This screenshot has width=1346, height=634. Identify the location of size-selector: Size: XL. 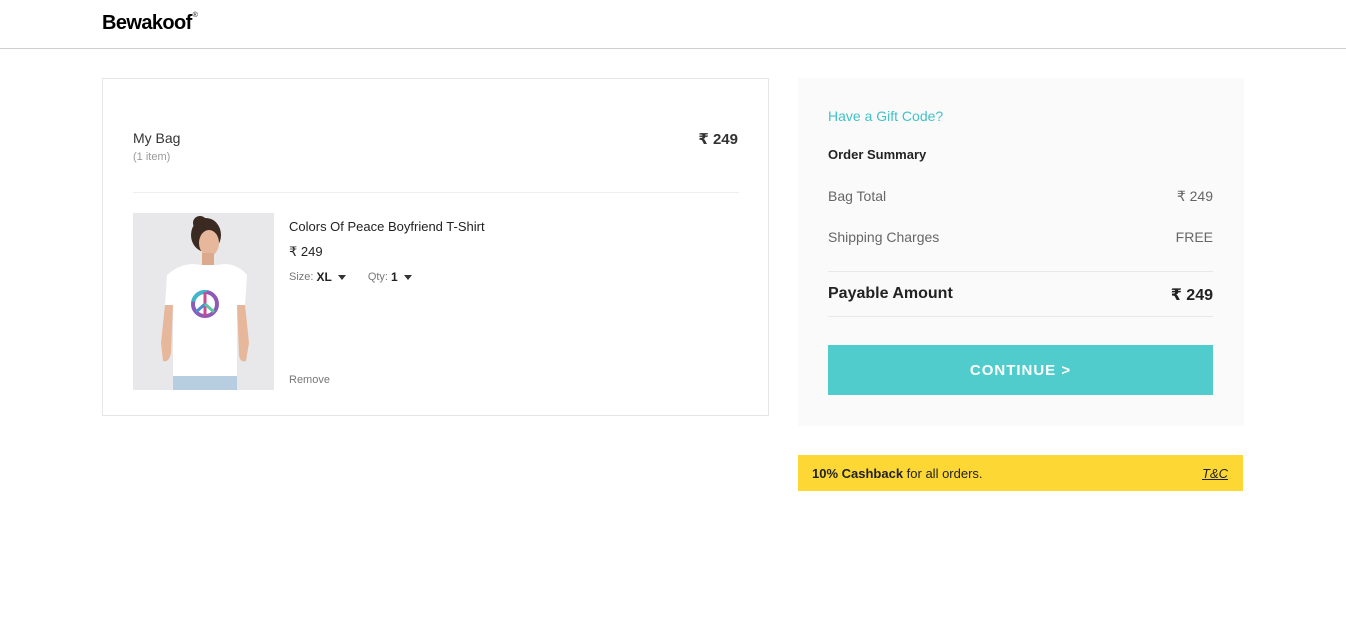
(317, 277).